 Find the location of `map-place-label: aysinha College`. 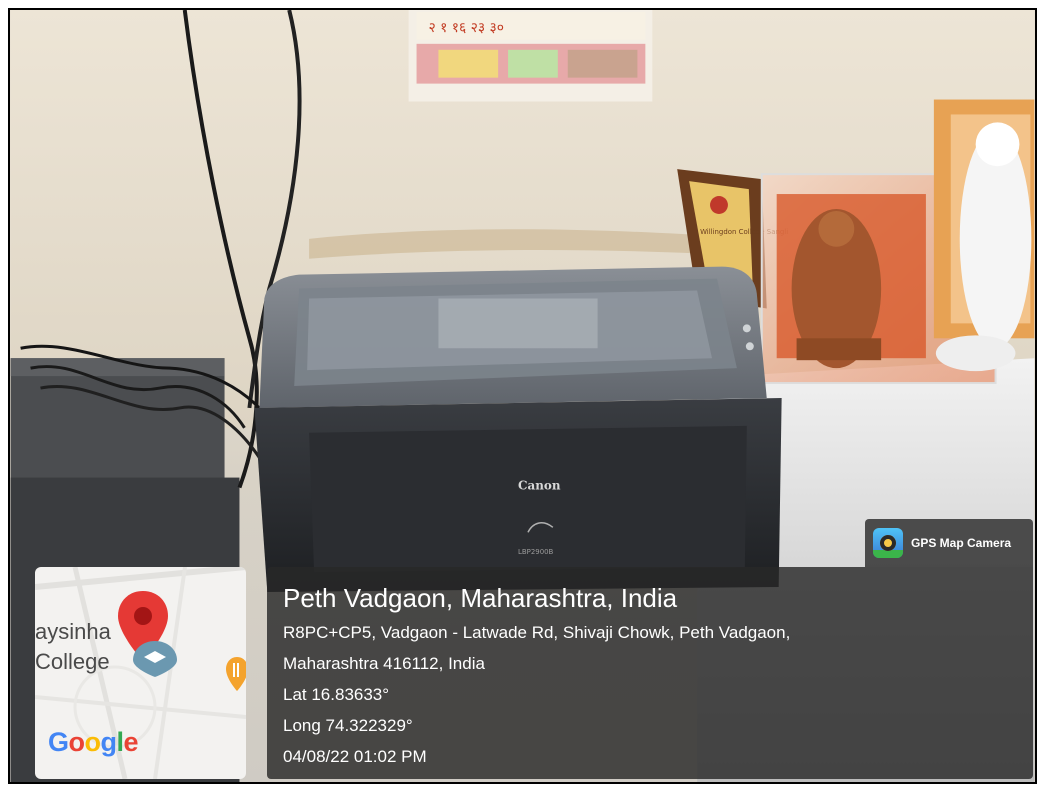

map-place-label: aysinha College is located at coordinates (73, 647).